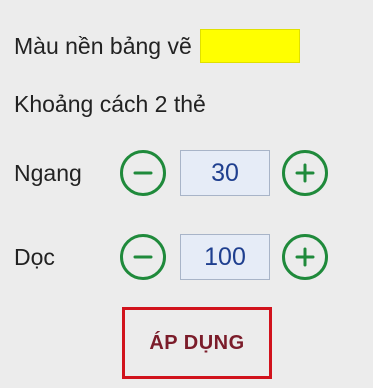  I want to click on horizontal-increment-button, so click(305, 173).